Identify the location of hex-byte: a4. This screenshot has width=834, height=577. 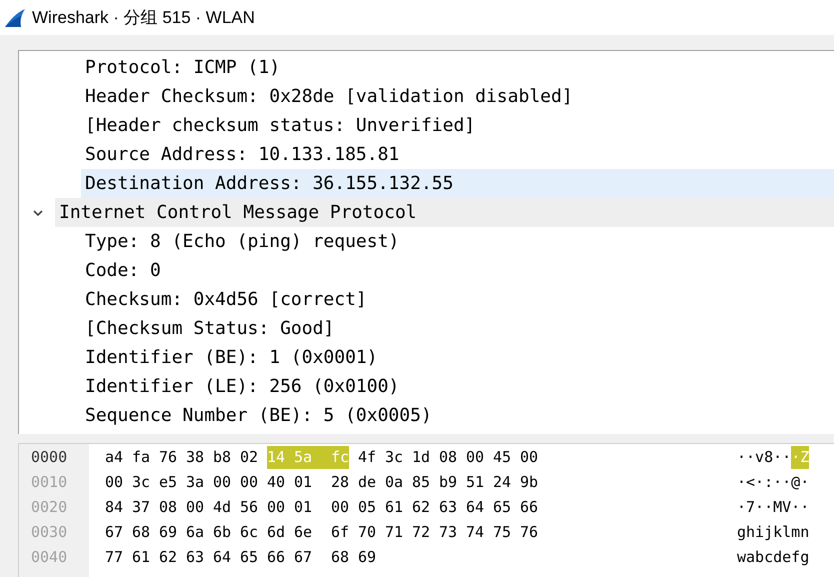
(114, 457).